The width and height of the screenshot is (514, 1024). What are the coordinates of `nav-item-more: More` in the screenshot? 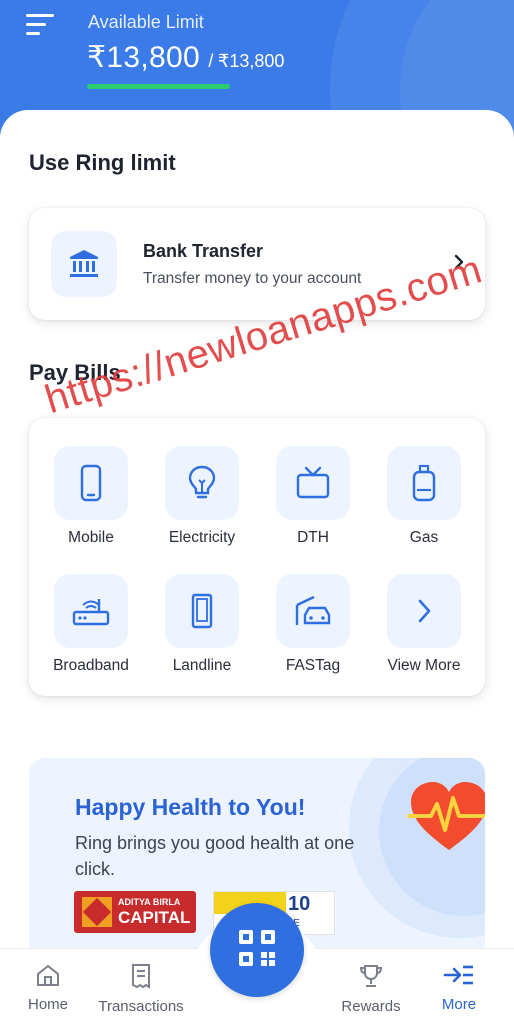 It's located at (459, 988).